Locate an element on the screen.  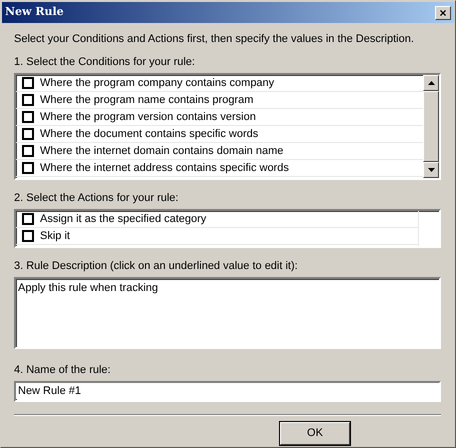
name-field: New Rule #1 is located at coordinates (227, 391).